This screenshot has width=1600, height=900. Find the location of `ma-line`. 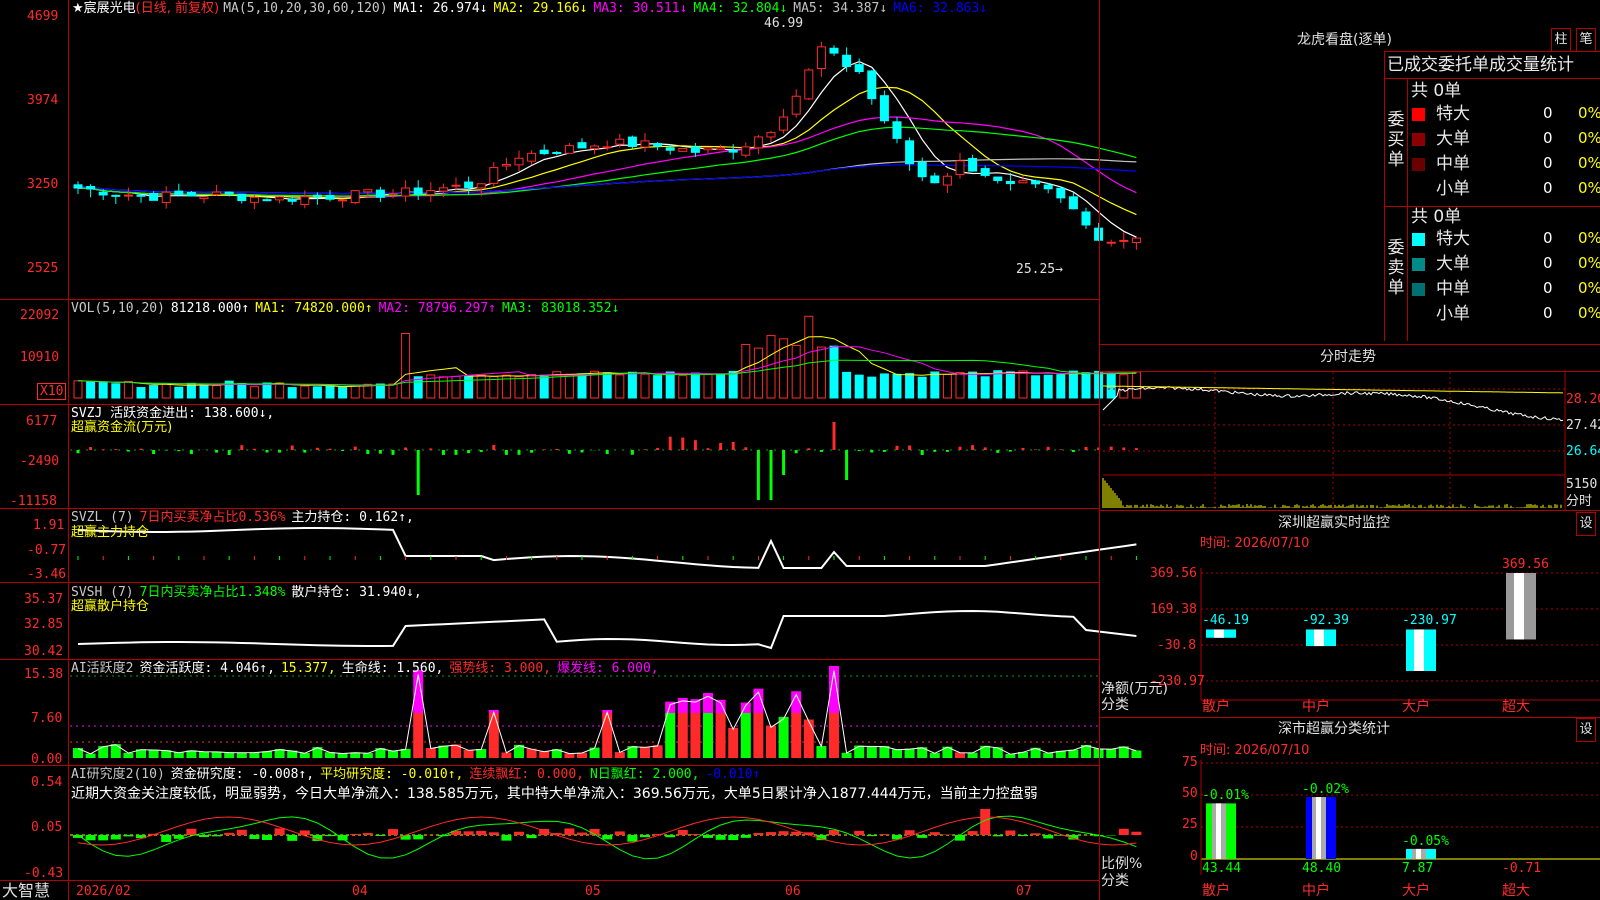

ma-line is located at coordinates (607, 176).